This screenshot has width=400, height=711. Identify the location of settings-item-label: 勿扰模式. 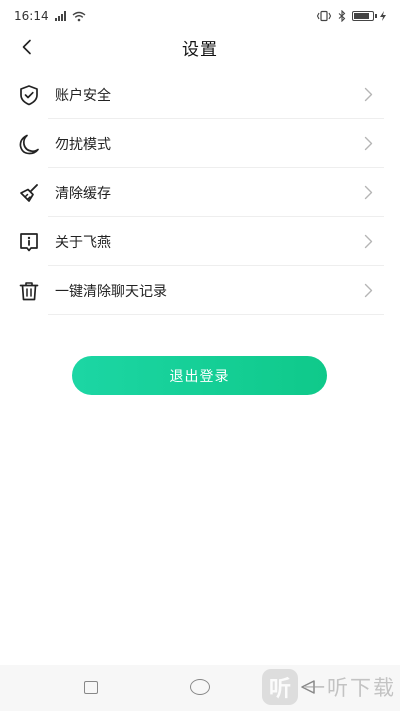
(83, 144).